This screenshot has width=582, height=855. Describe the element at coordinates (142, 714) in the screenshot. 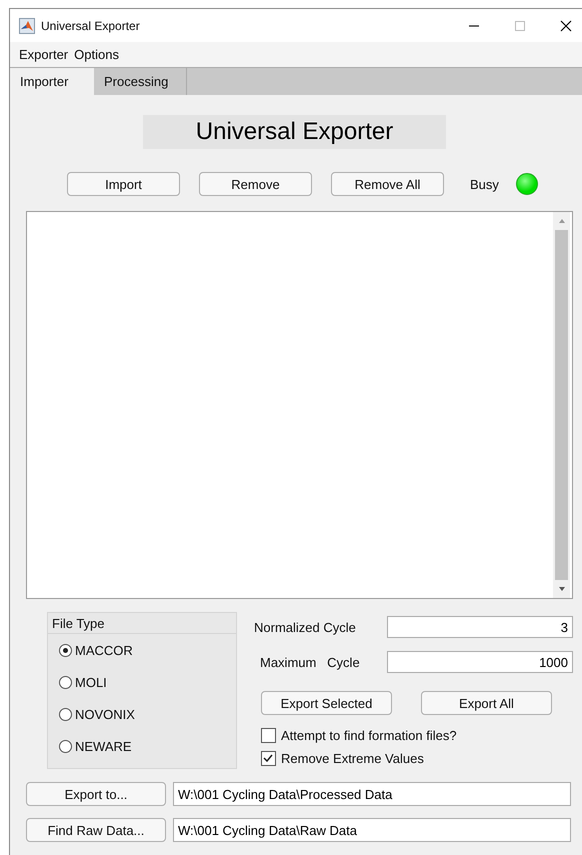

I see `radio-option: NOVONIX` at that location.